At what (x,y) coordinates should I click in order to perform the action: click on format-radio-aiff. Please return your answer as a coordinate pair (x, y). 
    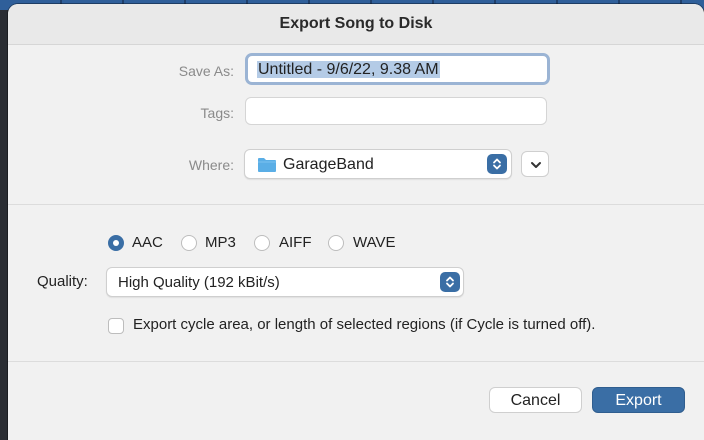
    Looking at the image, I should click on (262, 243).